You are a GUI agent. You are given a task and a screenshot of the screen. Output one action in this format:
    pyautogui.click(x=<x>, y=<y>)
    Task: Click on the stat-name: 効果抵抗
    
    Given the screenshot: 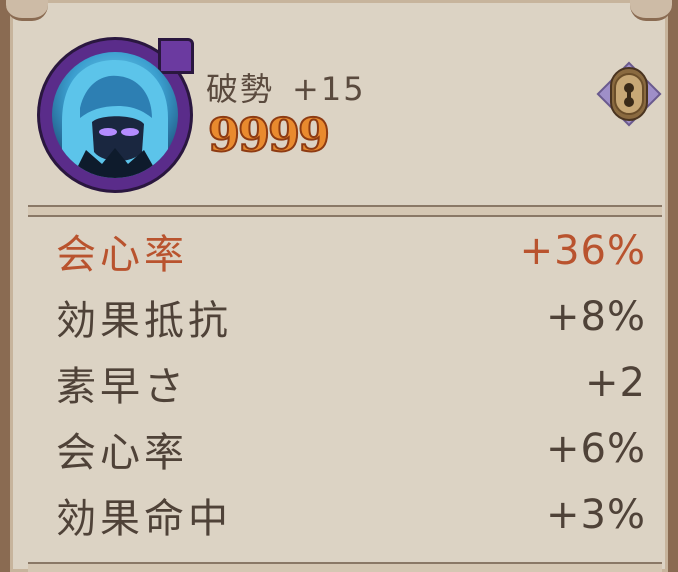 What is the action you would take?
    pyautogui.click(x=144, y=321)
    